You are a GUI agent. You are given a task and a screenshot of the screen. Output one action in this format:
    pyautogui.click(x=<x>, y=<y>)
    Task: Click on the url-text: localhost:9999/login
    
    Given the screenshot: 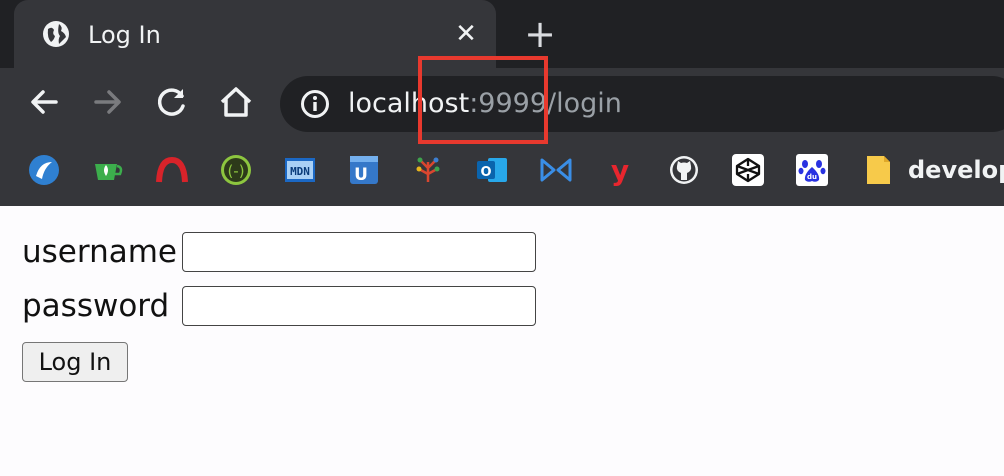 What is the action you would take?
    pyautogui.click(x=485, y=104)
    